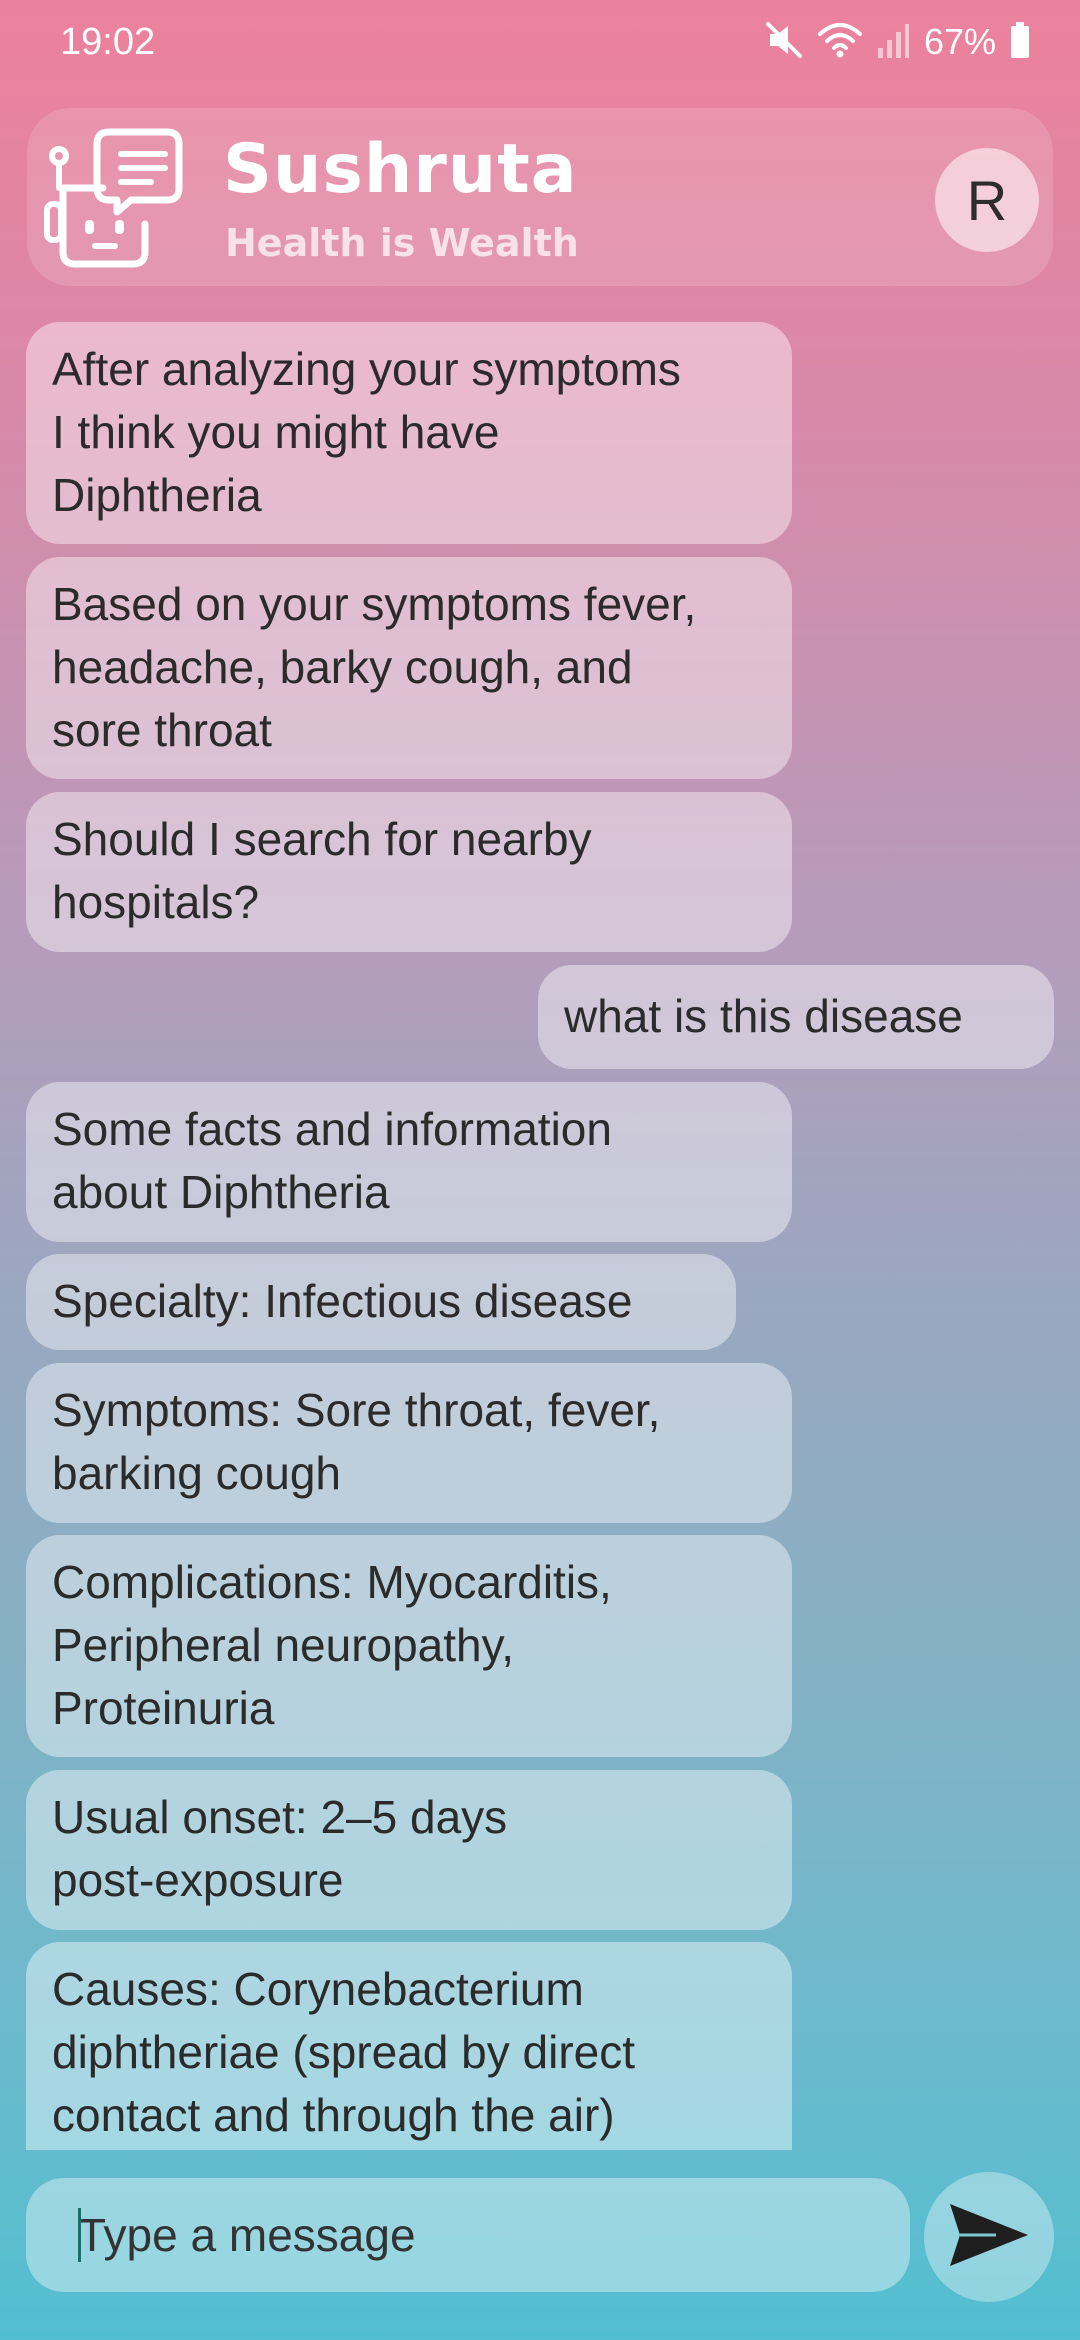  I want to click on message-input-container, so click(468, 2235).